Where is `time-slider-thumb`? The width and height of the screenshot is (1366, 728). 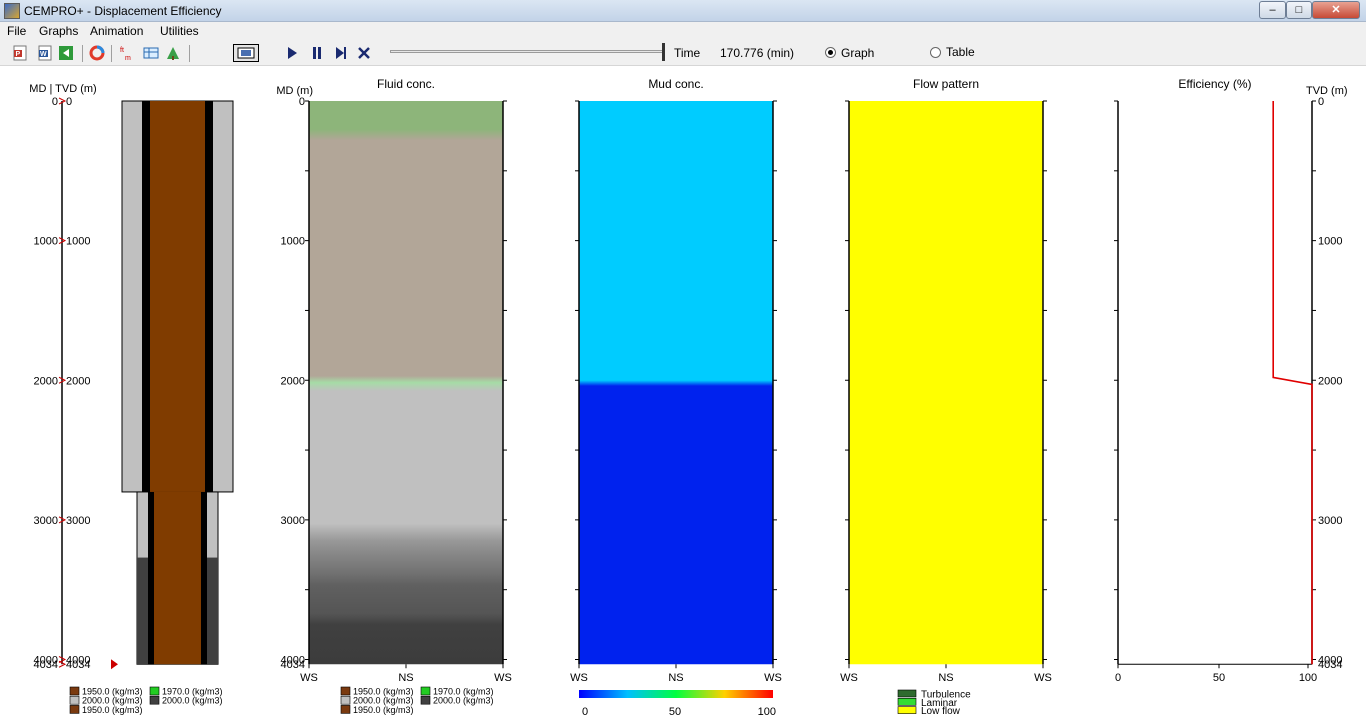 time-slider-thumb is located at coordinates (663, 52).